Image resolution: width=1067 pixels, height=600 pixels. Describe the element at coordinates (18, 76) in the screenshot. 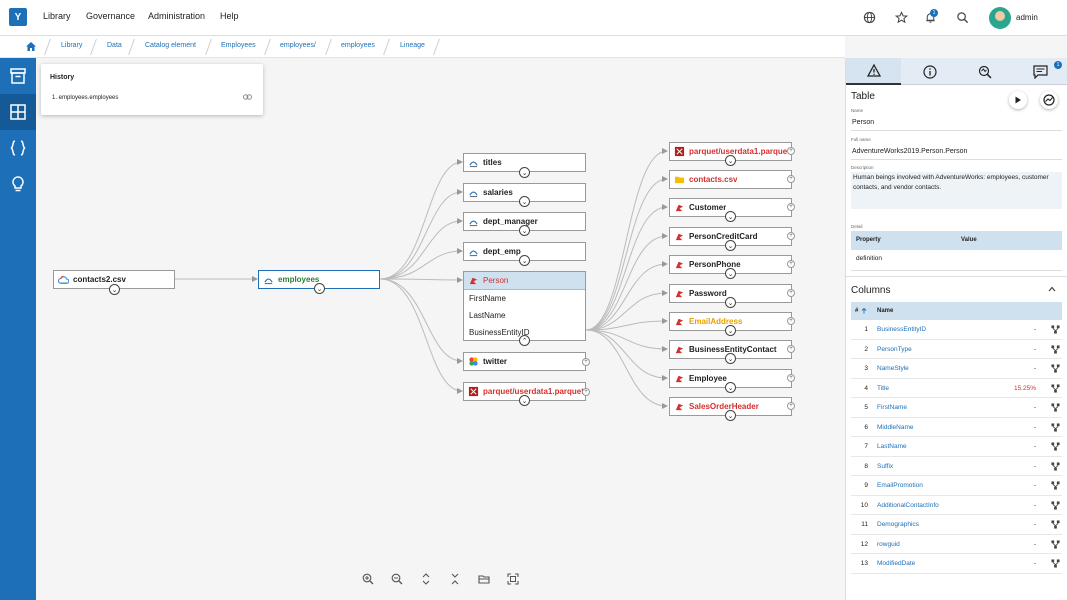

I see `rail-archive` at that location.